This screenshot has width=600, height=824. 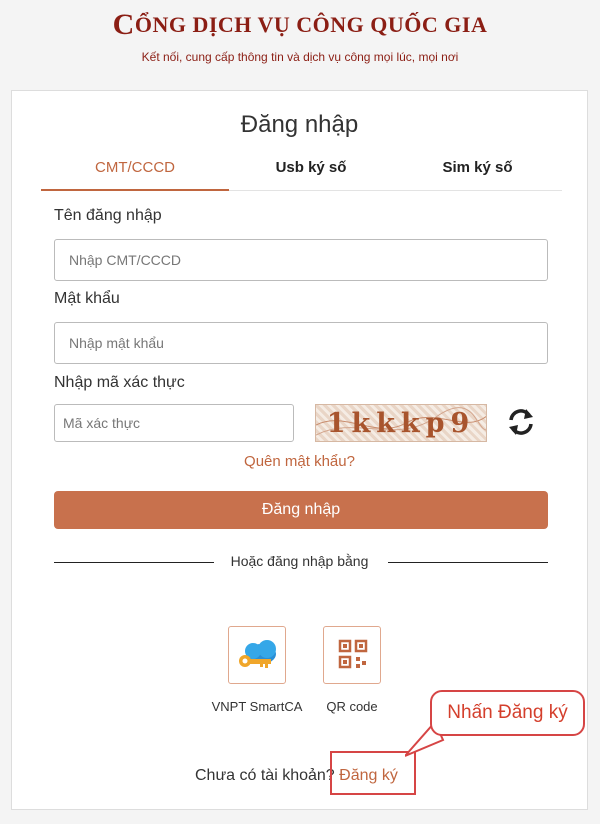 I want to click on no-account-text: Chưa có tài khoản?, so click(x=265, y=775).